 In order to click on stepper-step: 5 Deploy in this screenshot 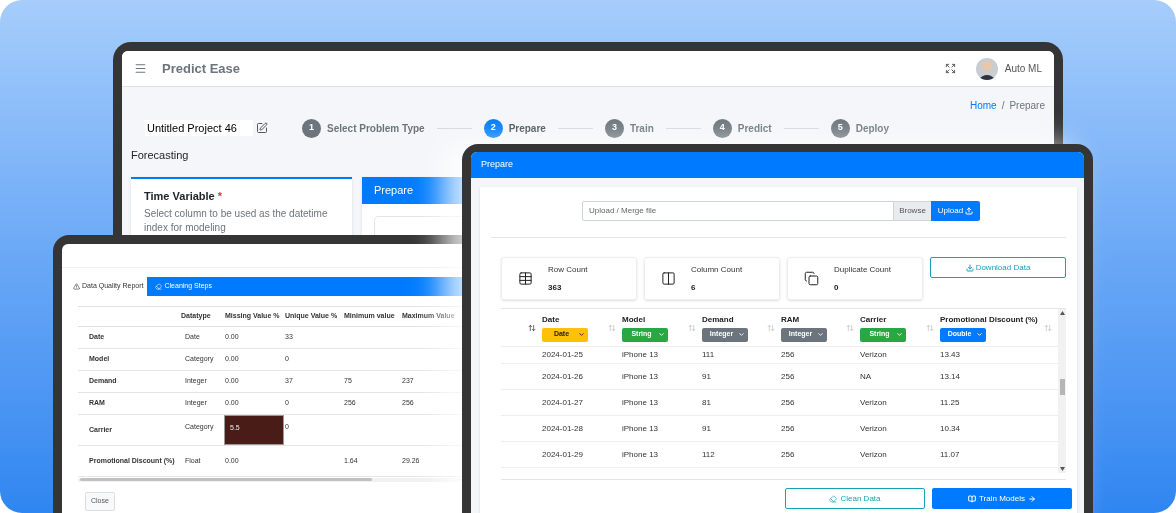, I will do `click(860, 128)`.